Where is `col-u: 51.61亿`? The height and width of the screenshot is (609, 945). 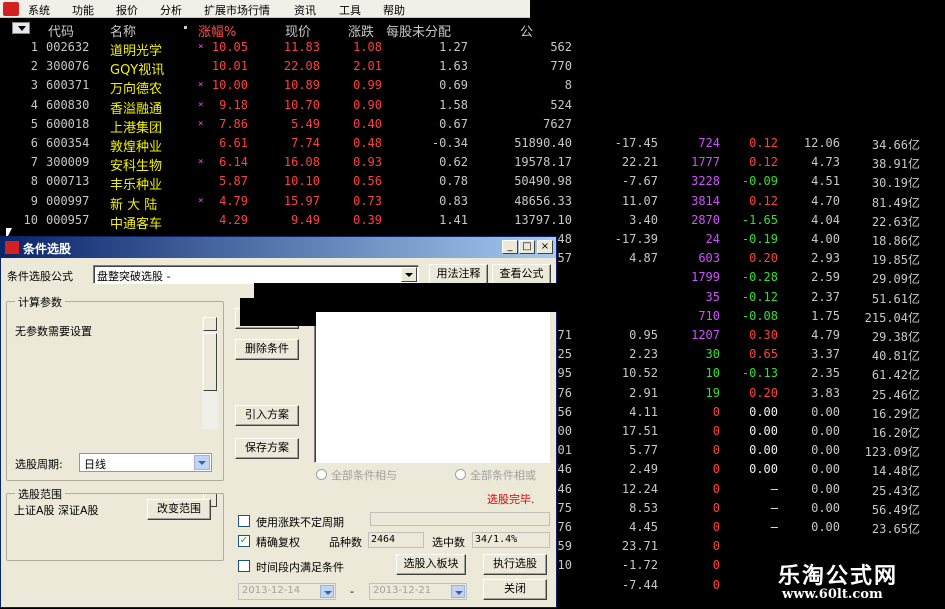 col-u: 51.61亿 is located at coordinates (895, 298).